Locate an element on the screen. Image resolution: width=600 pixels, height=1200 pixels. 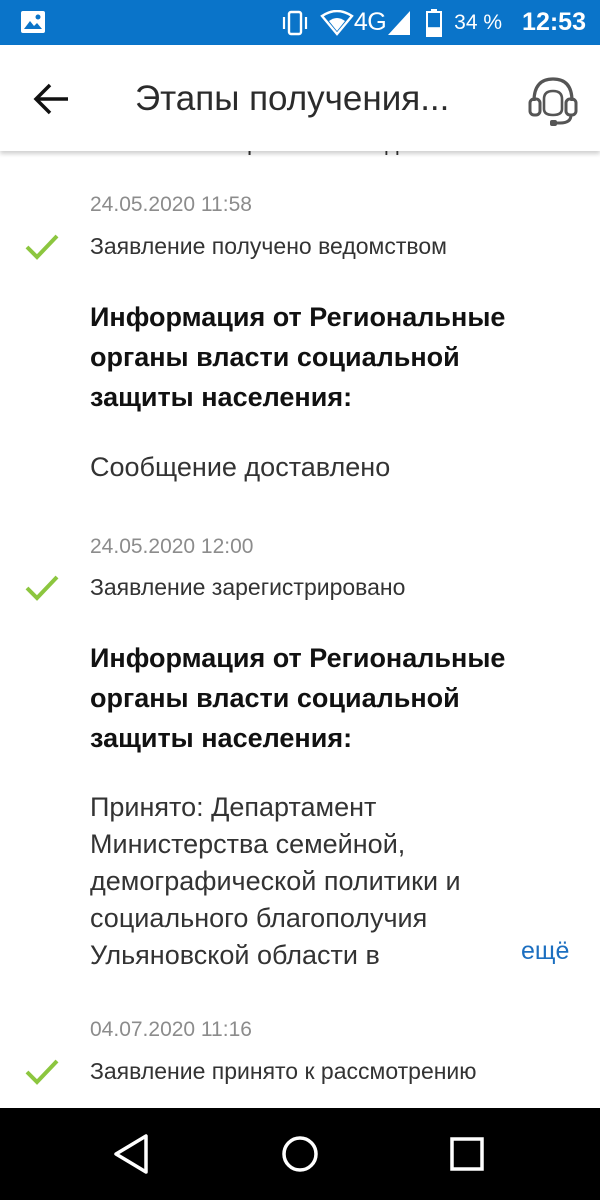
gallery-notification-icon is located at coordinates (33, 22).